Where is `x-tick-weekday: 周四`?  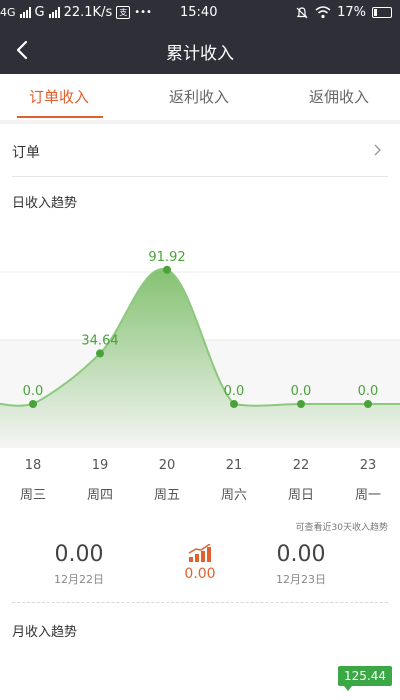 x-tick-weekday: 周四 is located at coordinates (99, 495).